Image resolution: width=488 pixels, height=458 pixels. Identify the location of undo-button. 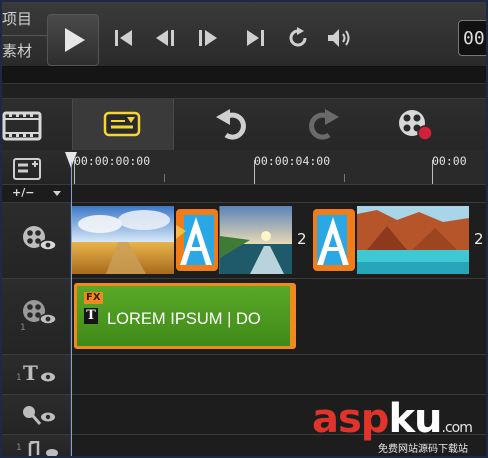
(232, 125).